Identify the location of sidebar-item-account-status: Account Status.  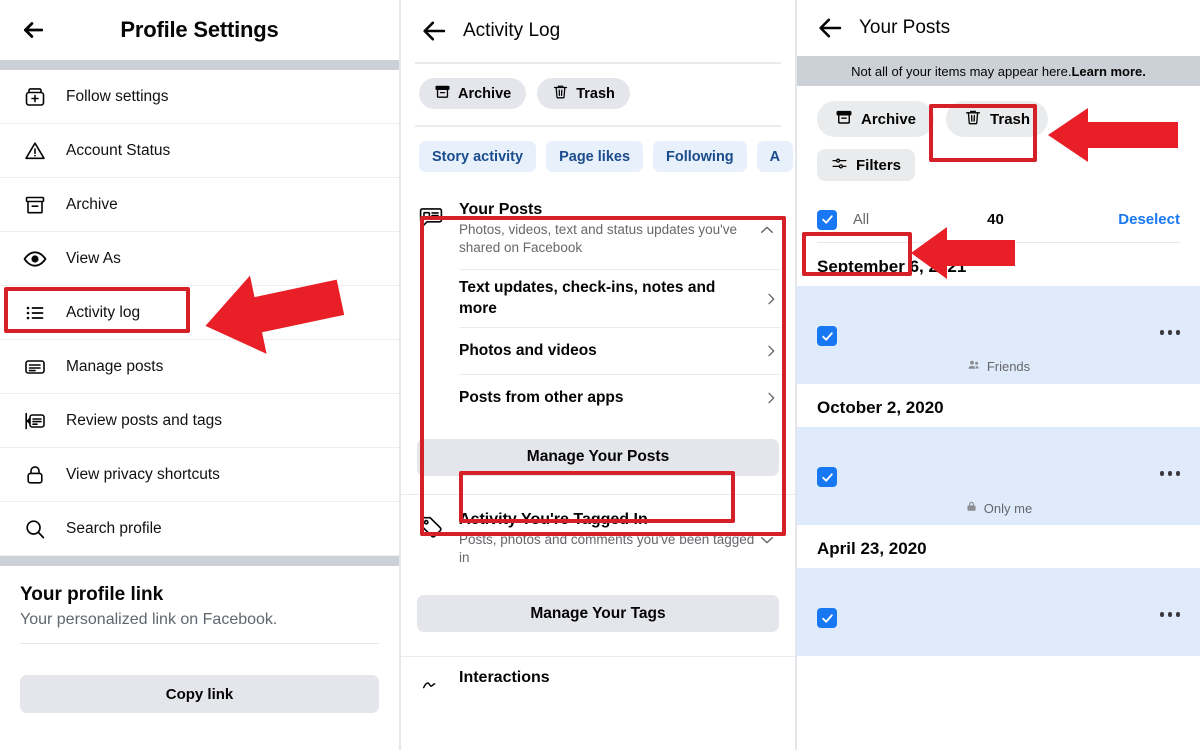
(199, 151).